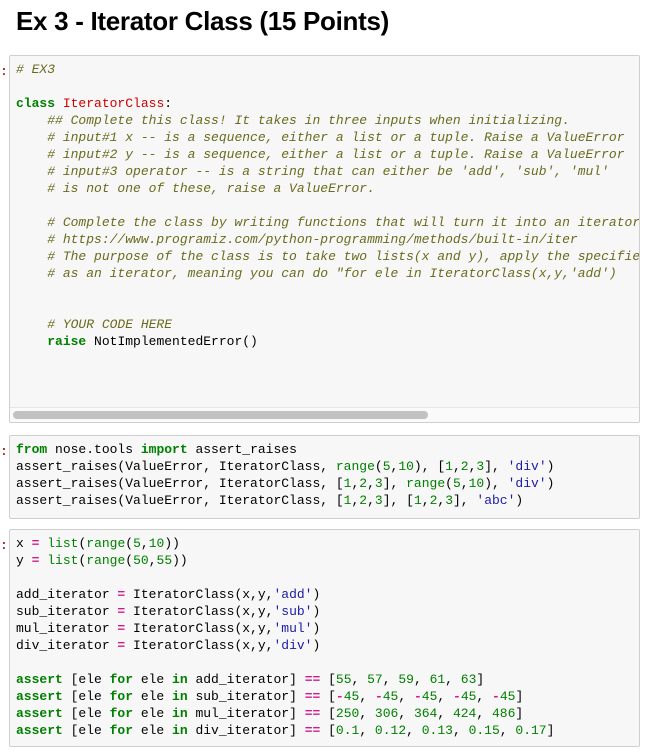 The width and height of the screenshot is (647, 755). What do you see at coordinates (176, 466) in the screenshot?
I see `code-token: assert_raises(ValueError, IteratorClass,` at bounding box center [176, 466].